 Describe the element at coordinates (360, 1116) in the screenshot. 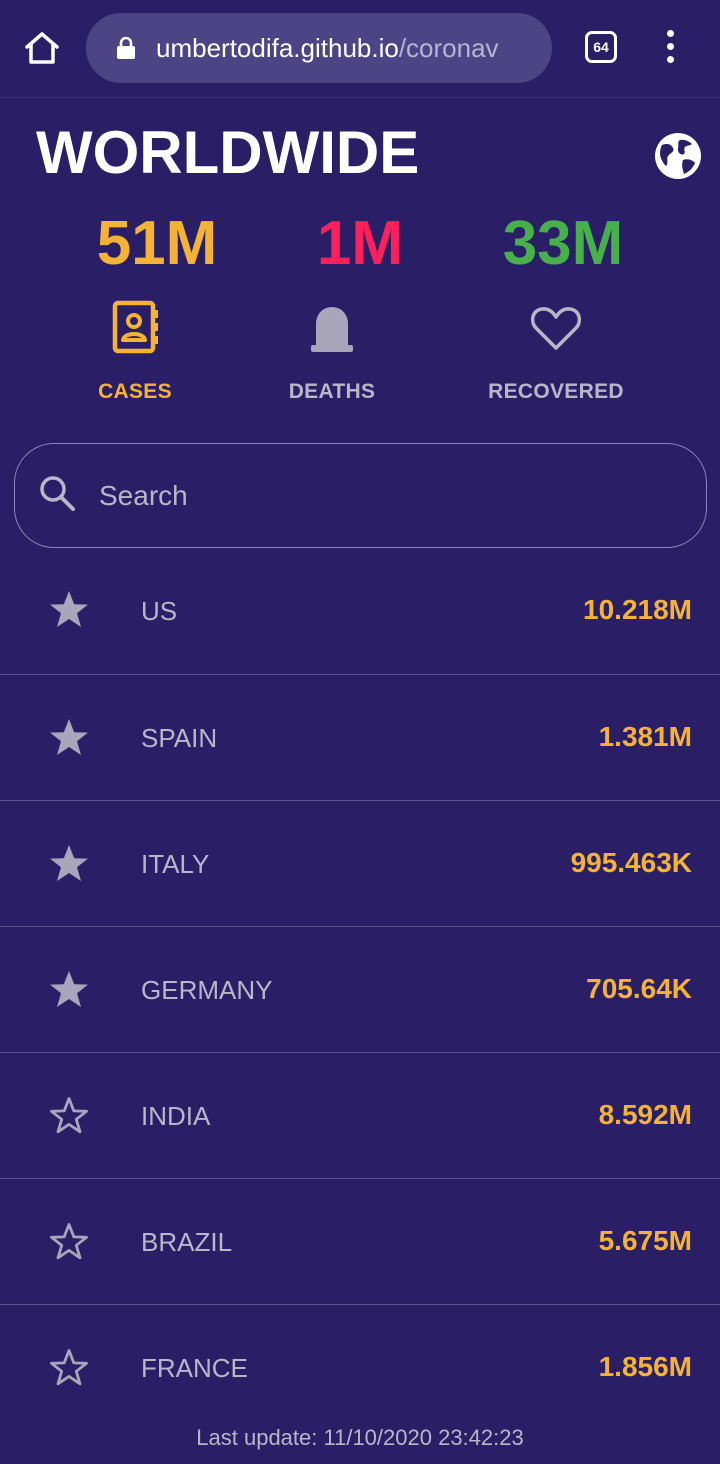

I see `list-item: INDIA 8.592M` at that location.